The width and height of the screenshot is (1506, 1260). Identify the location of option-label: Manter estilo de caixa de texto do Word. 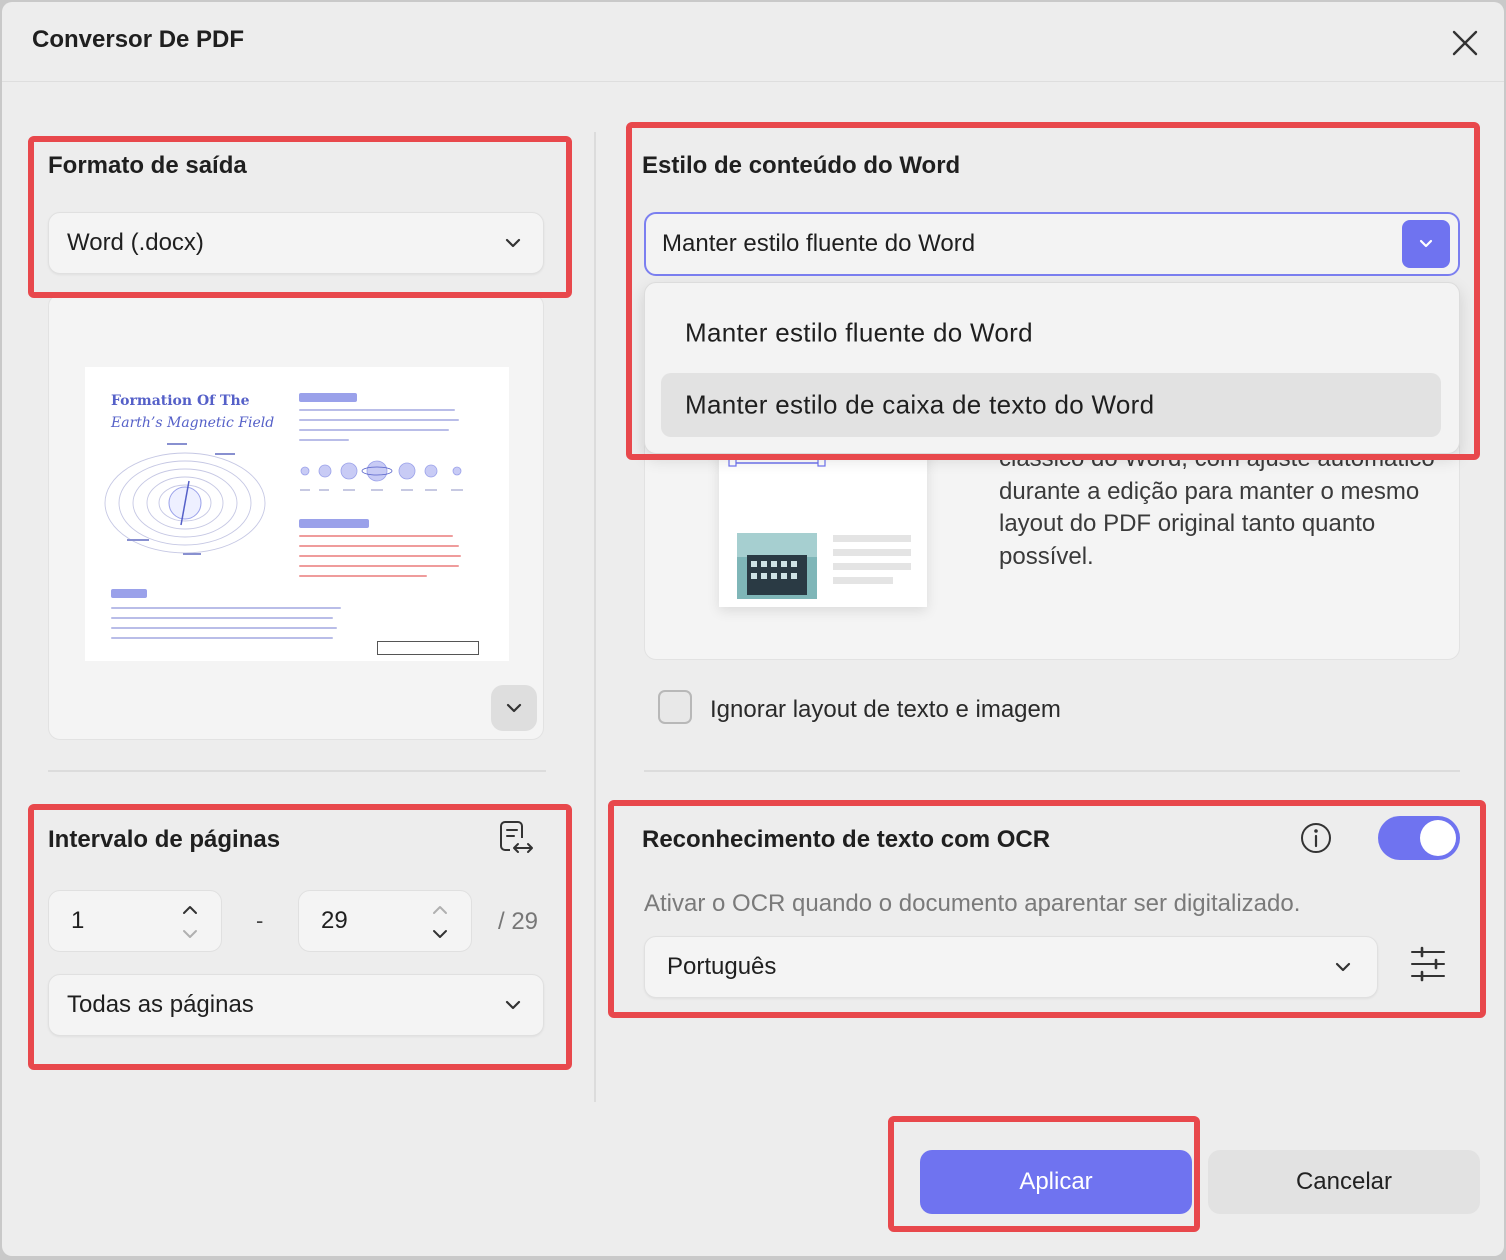
(920, 404).